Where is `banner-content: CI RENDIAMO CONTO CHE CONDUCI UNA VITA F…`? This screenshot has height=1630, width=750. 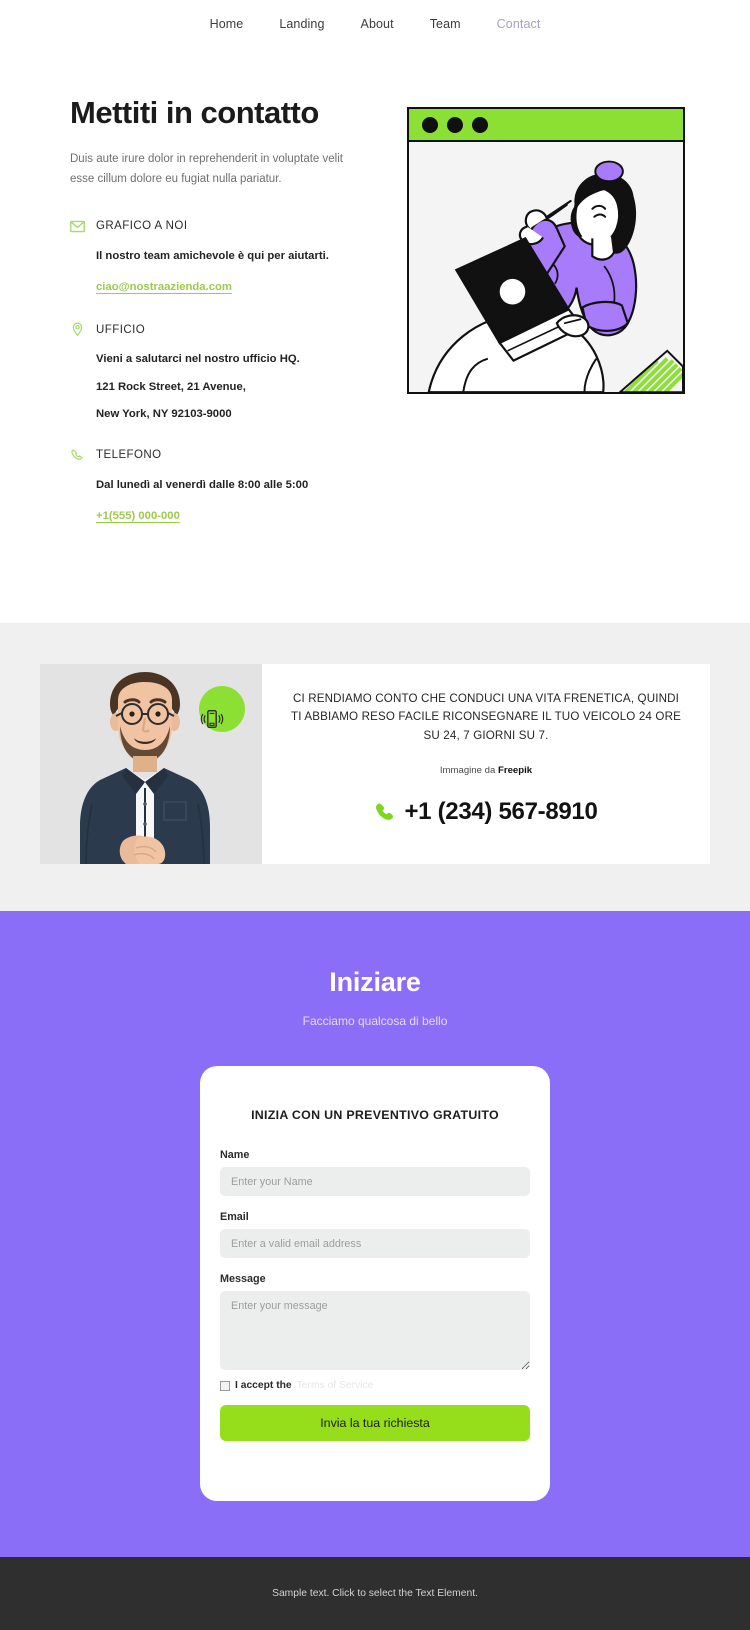
banner-content: CI RENDIAMO CONTO CHE CONDUCI UNA VITA F… is located at coordinates (486, 764).